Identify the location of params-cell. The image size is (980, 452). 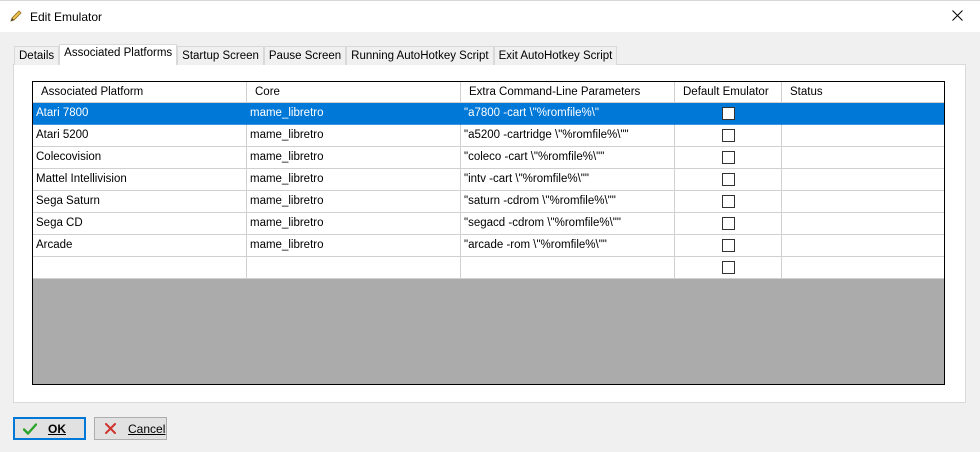
(568, 268).